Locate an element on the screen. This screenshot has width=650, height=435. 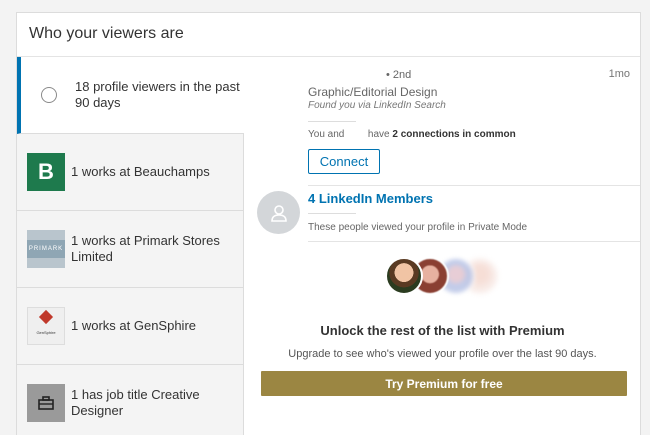
view-time: 1mo is located at coordinates (619, 74).